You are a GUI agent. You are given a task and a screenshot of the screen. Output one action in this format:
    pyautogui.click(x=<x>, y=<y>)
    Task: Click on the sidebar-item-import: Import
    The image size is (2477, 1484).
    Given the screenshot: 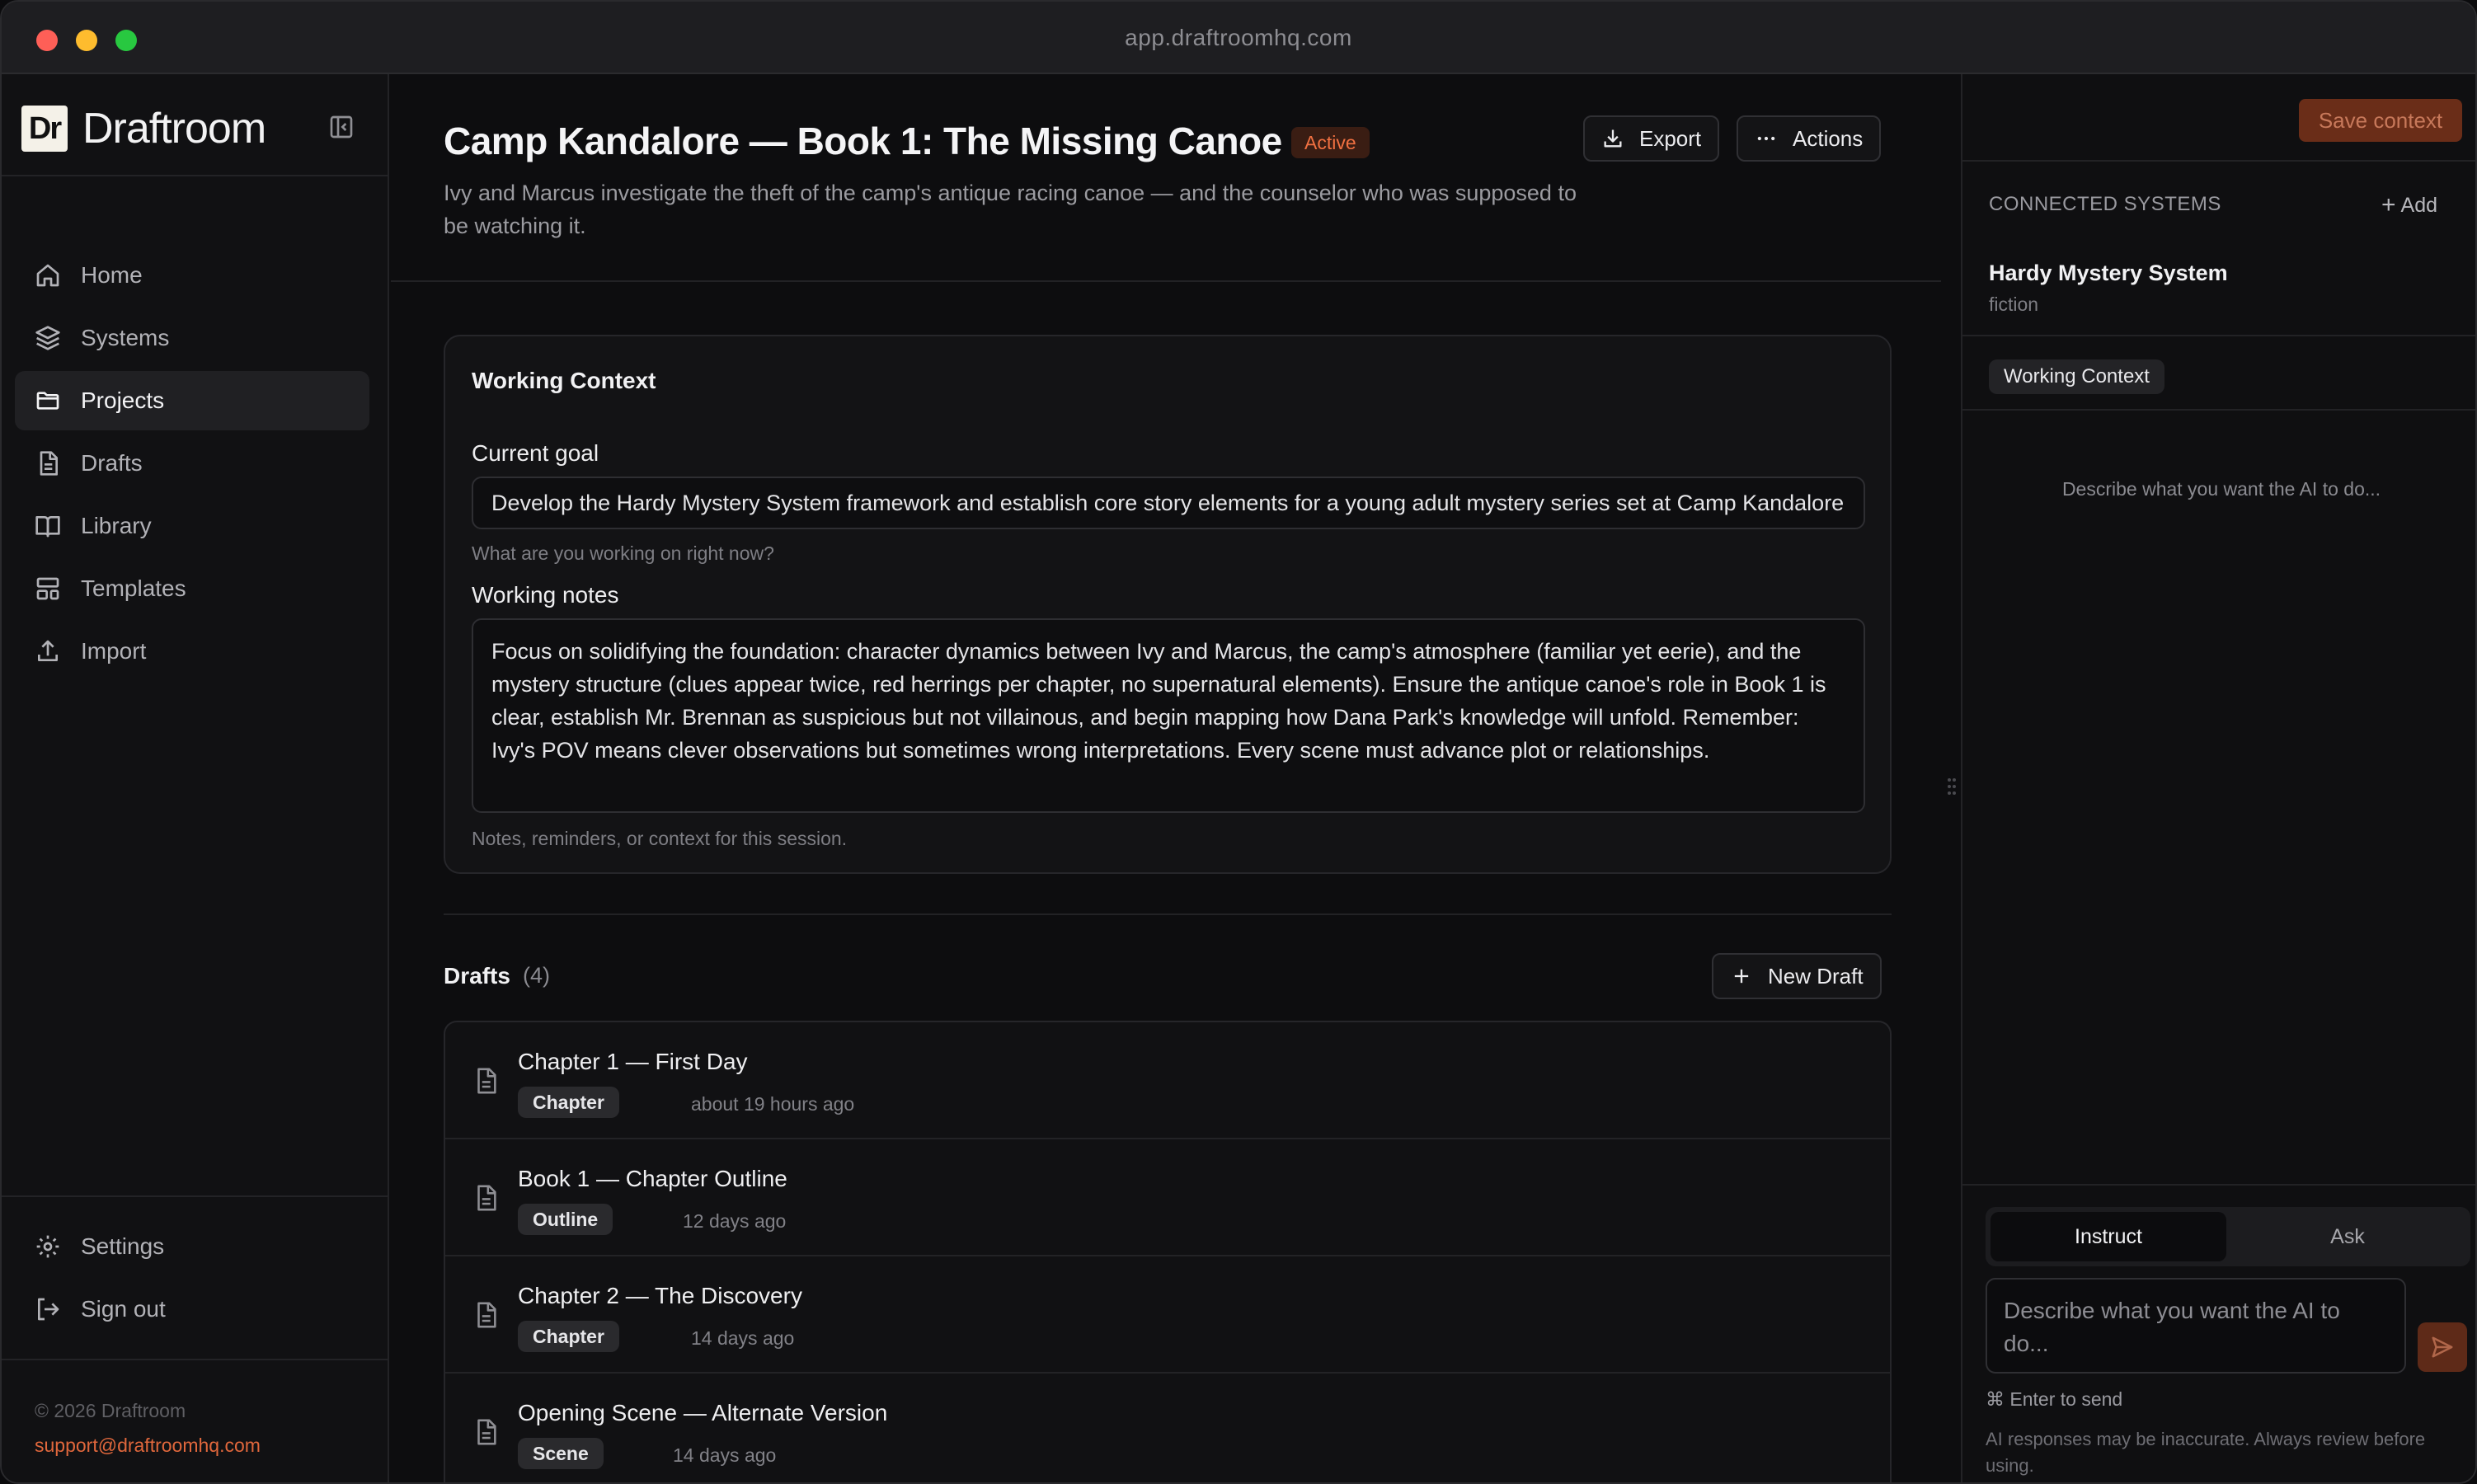 What is the action you would take?
    pyautogui.click(x=192, y=651)
    